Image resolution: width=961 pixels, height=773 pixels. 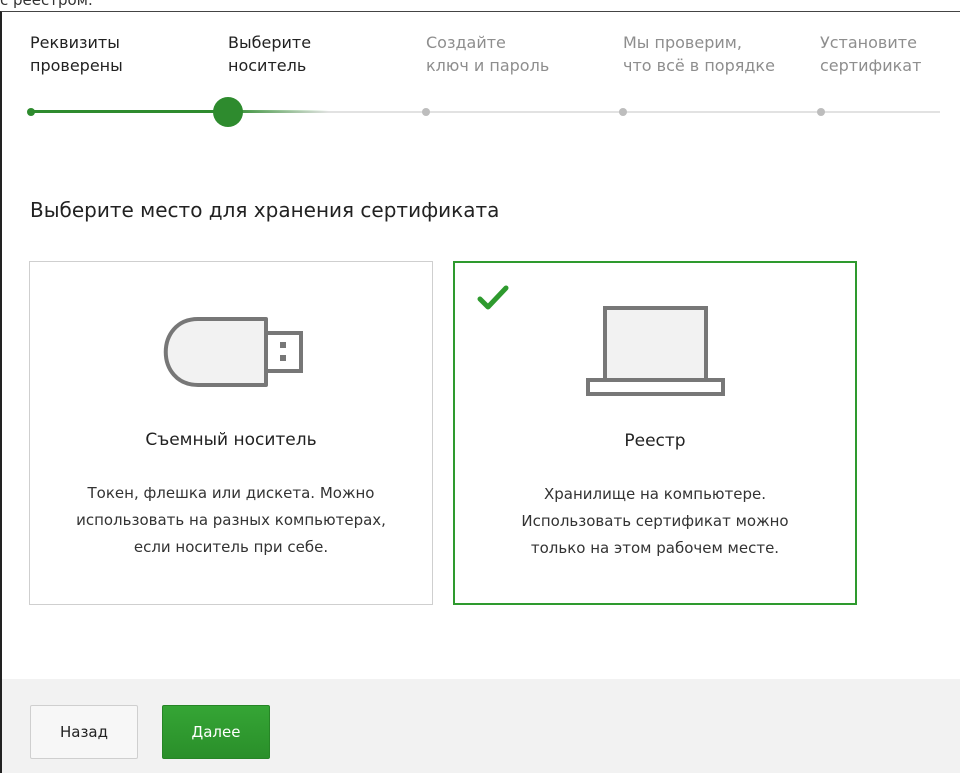 What do you see at coordinates (682, 42) in the screenshot?
I see `step-label-line1: Мы проверим,` at bounding box center [682, 42].